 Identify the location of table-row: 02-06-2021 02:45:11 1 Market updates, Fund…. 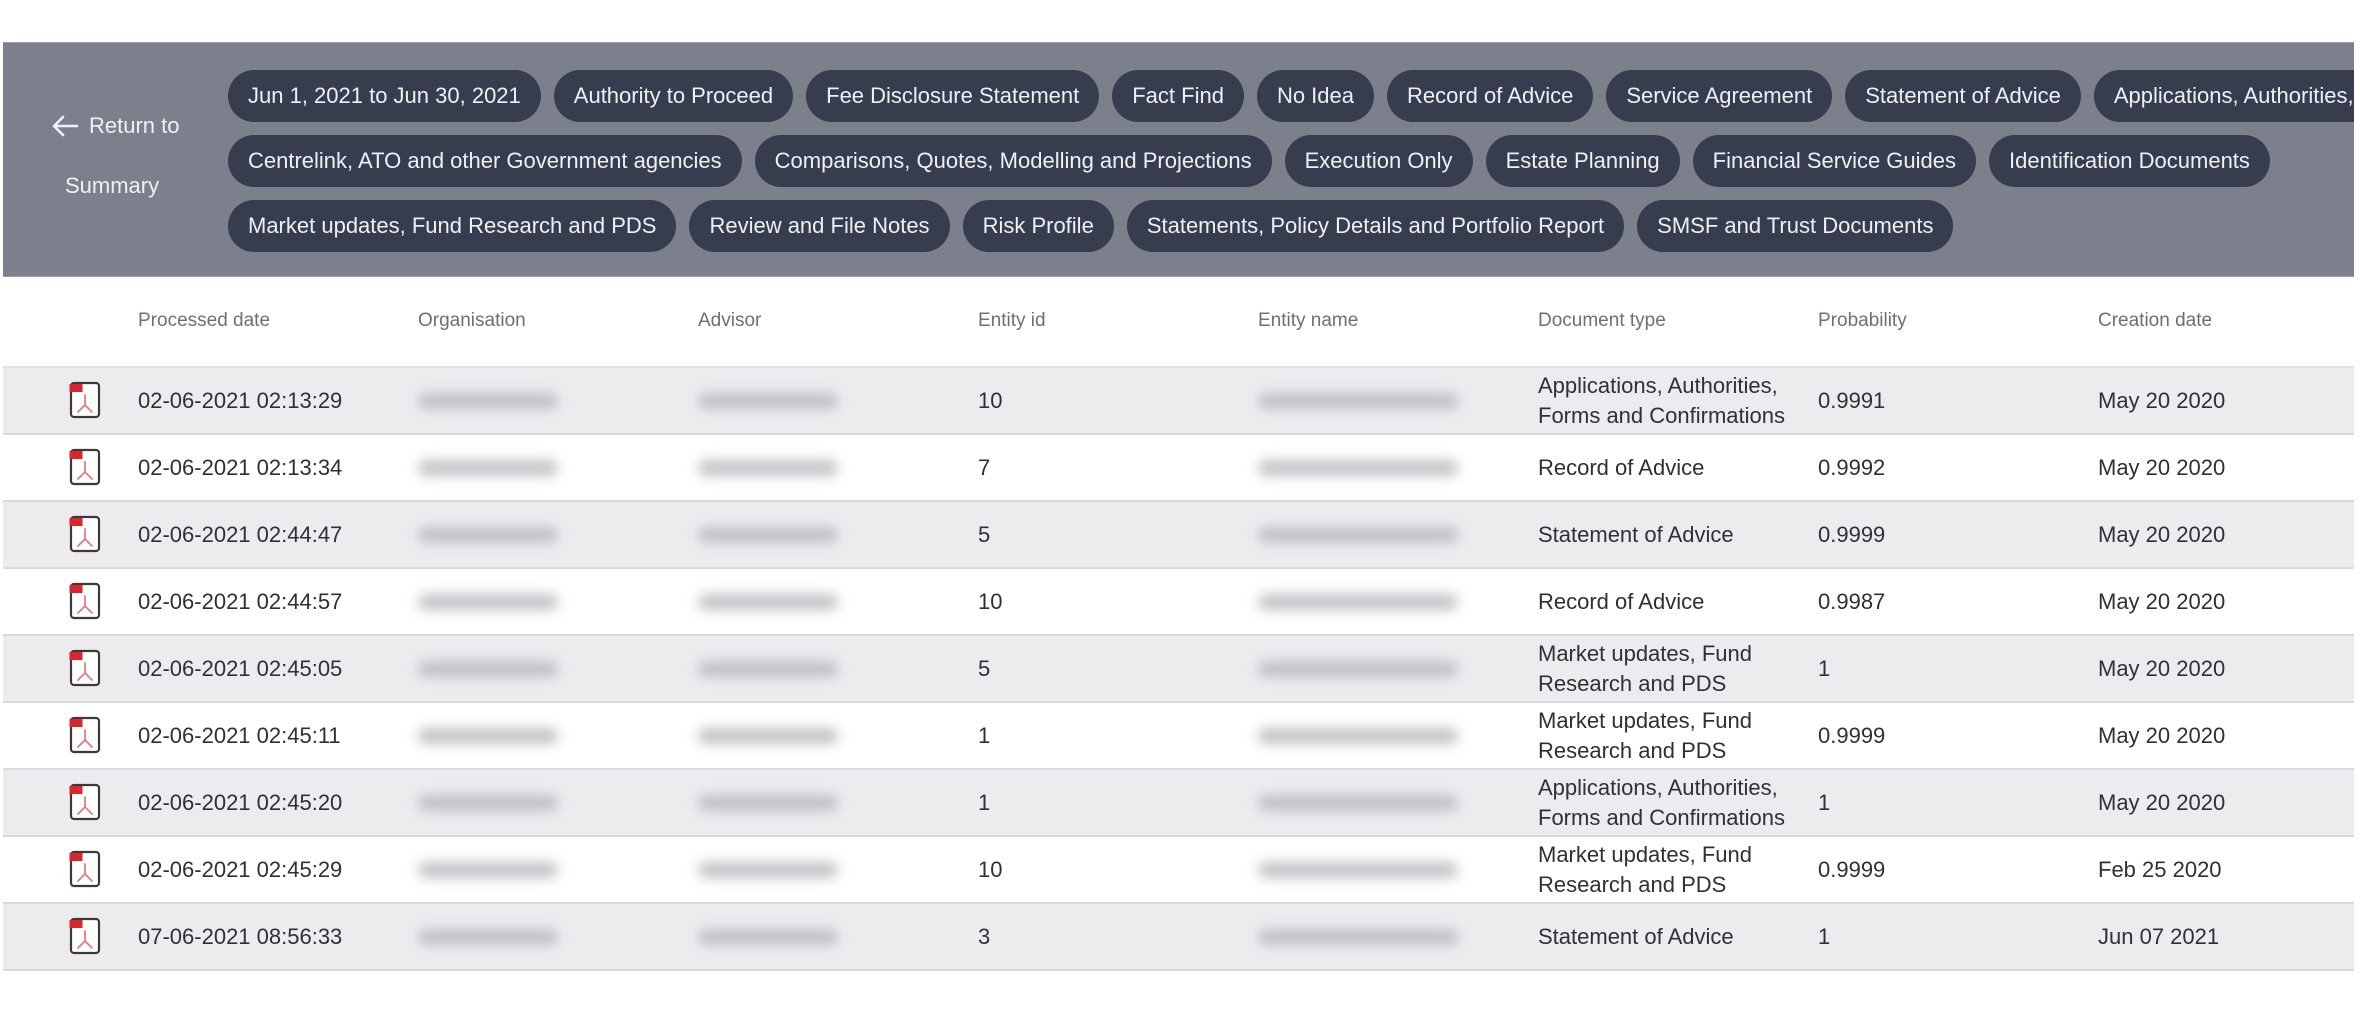
(1178, 736).